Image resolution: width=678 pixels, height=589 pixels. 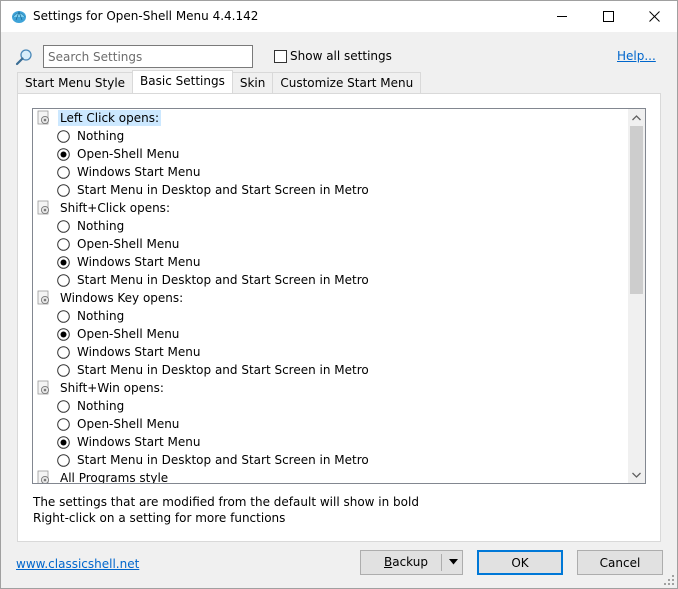 What do you see at coordinates (280, 56) in the screenshot?
I see `checkbox-box` at bounding box center [280, 56].